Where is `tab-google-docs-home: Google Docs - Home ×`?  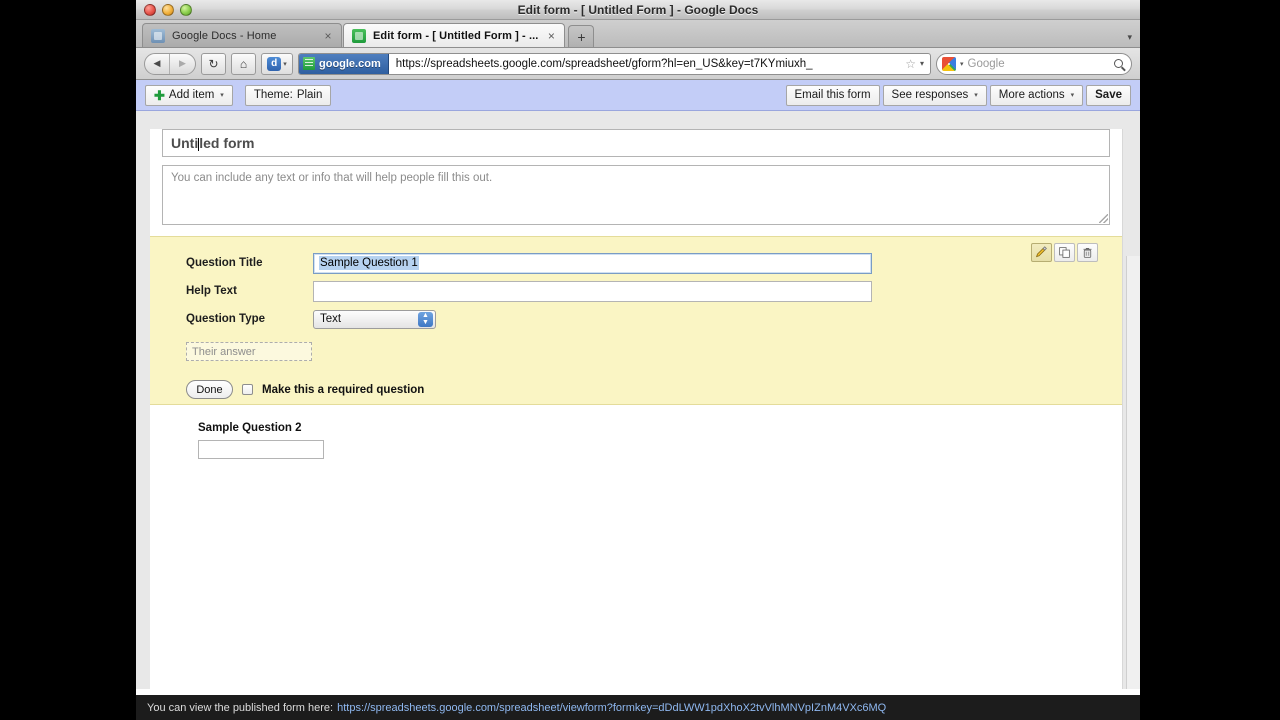
tab-google-docs-home: Google Docs - Home × is located at coordinates (242, 35).